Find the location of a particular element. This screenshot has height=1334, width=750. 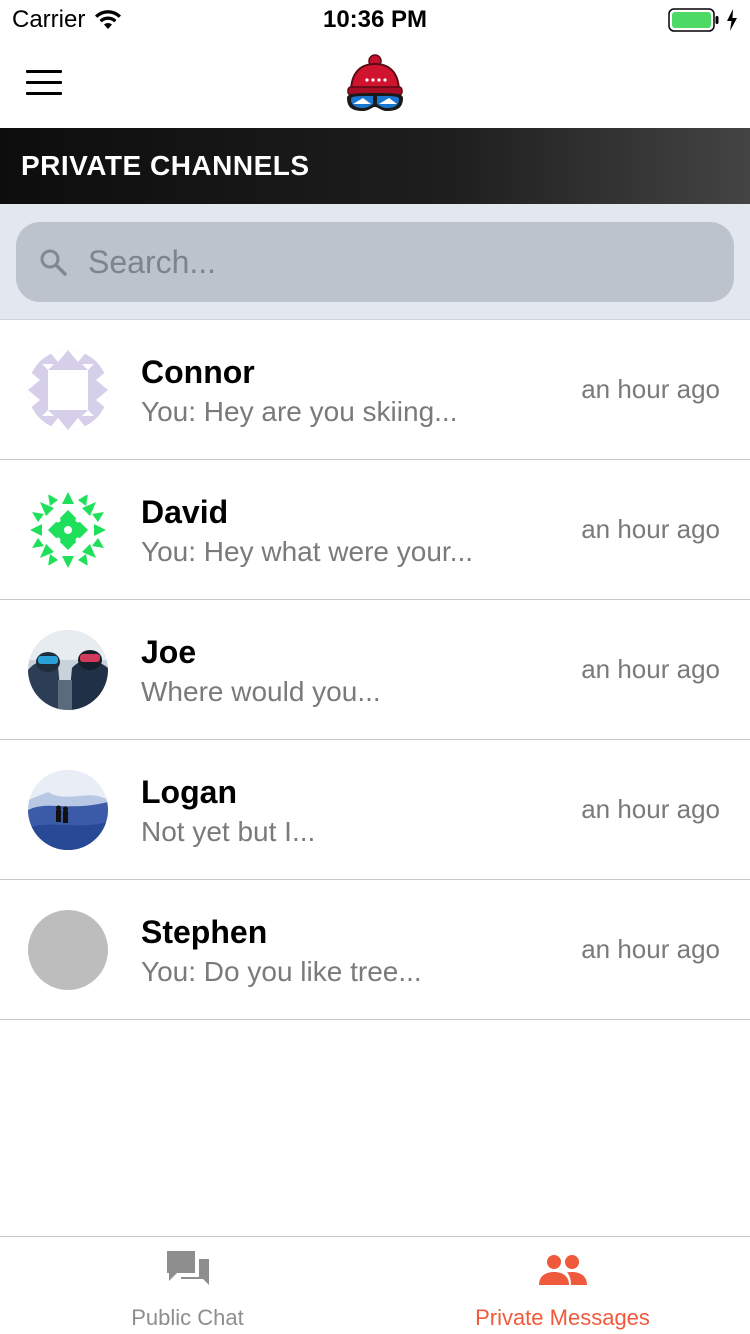

channel-name: Joe is located at coordinates (169, 652).